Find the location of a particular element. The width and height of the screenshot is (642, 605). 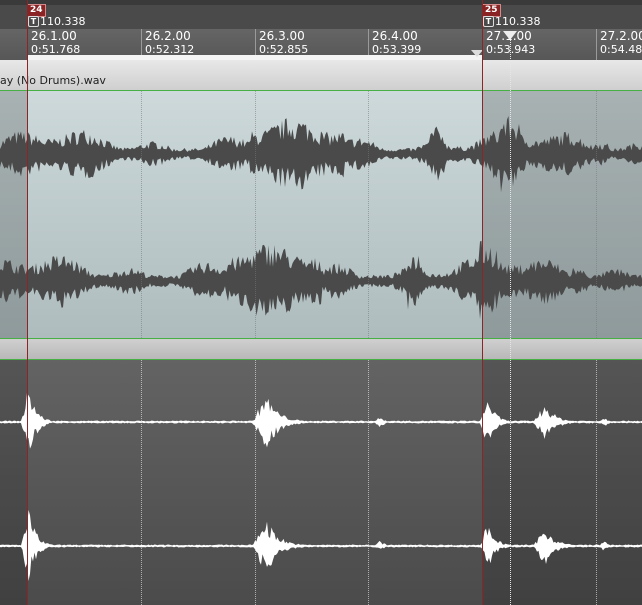

now-time-cursor is located at coordinates (510, 321).